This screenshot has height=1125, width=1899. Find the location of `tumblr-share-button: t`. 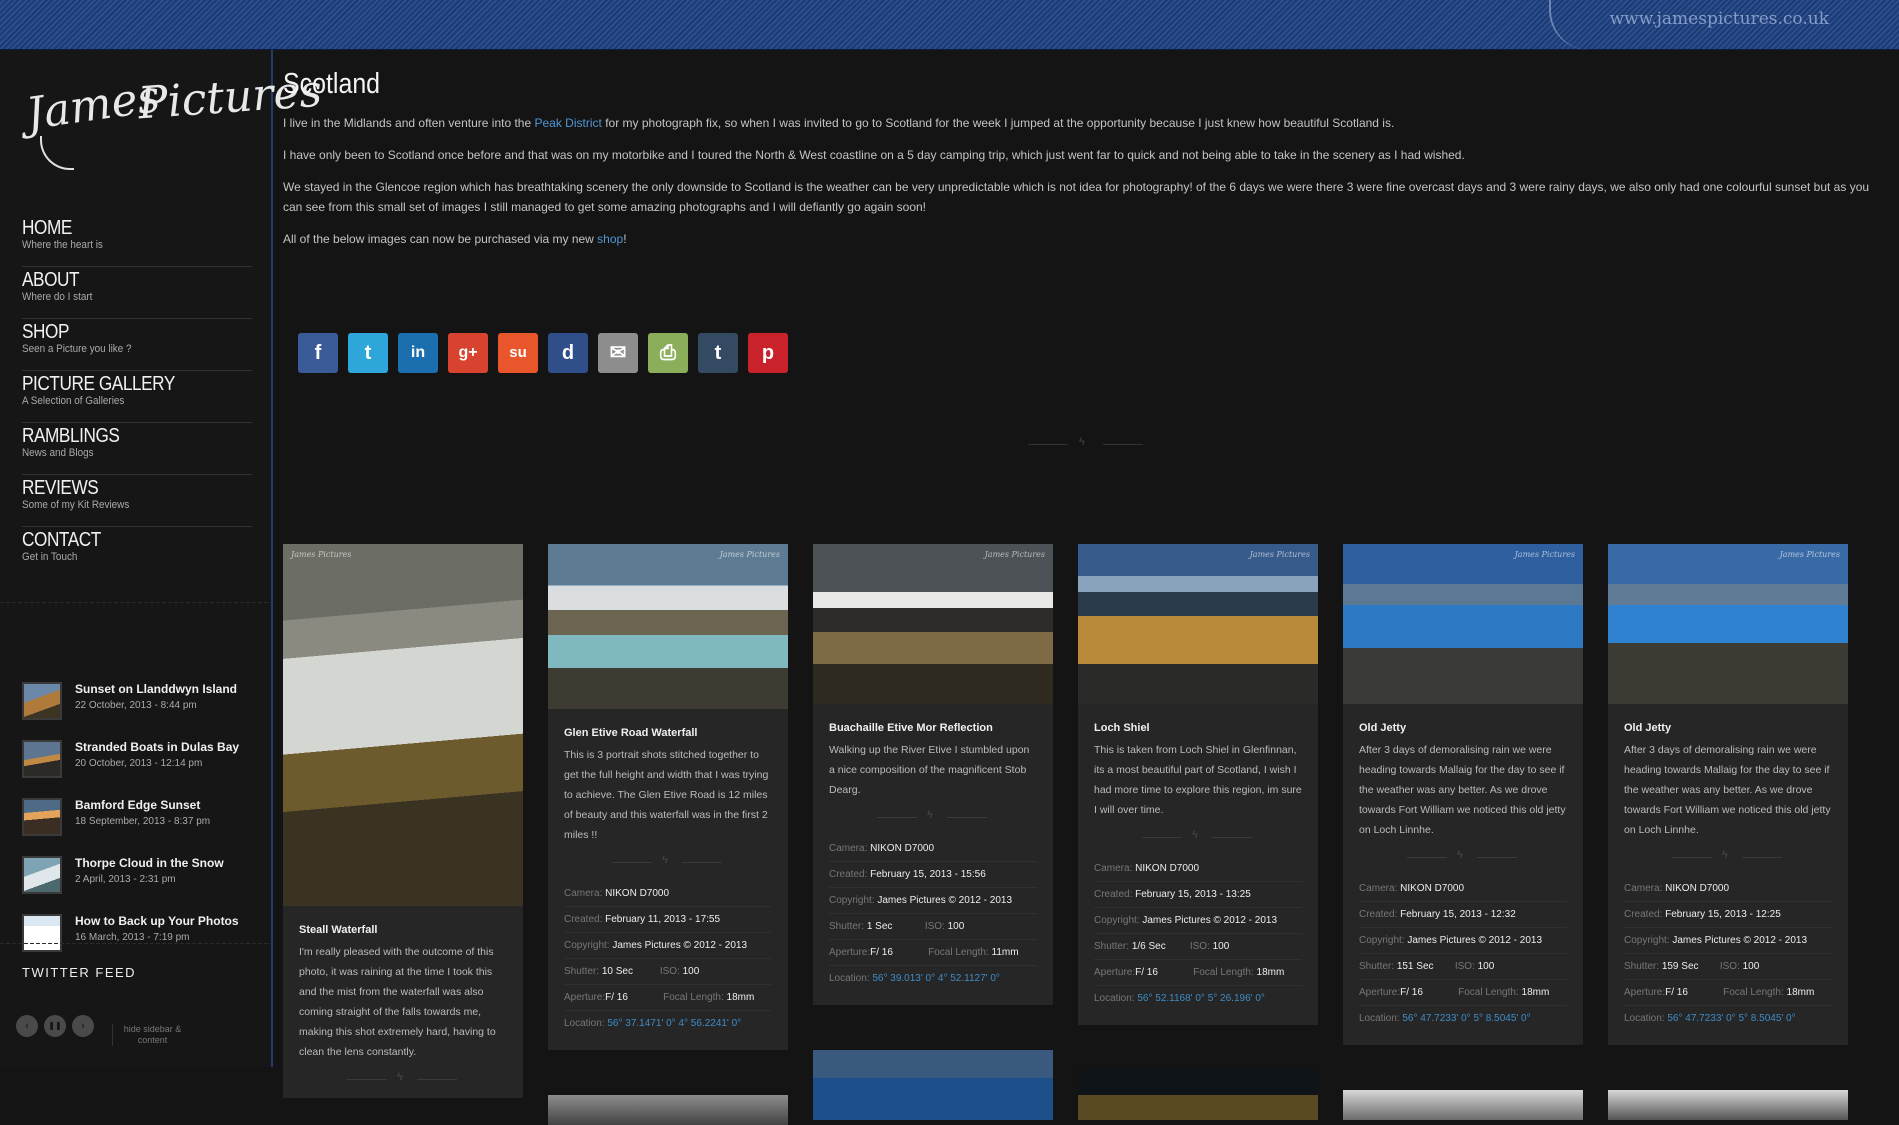

tumblr-share-button: t is located at coordinates (718, 353).